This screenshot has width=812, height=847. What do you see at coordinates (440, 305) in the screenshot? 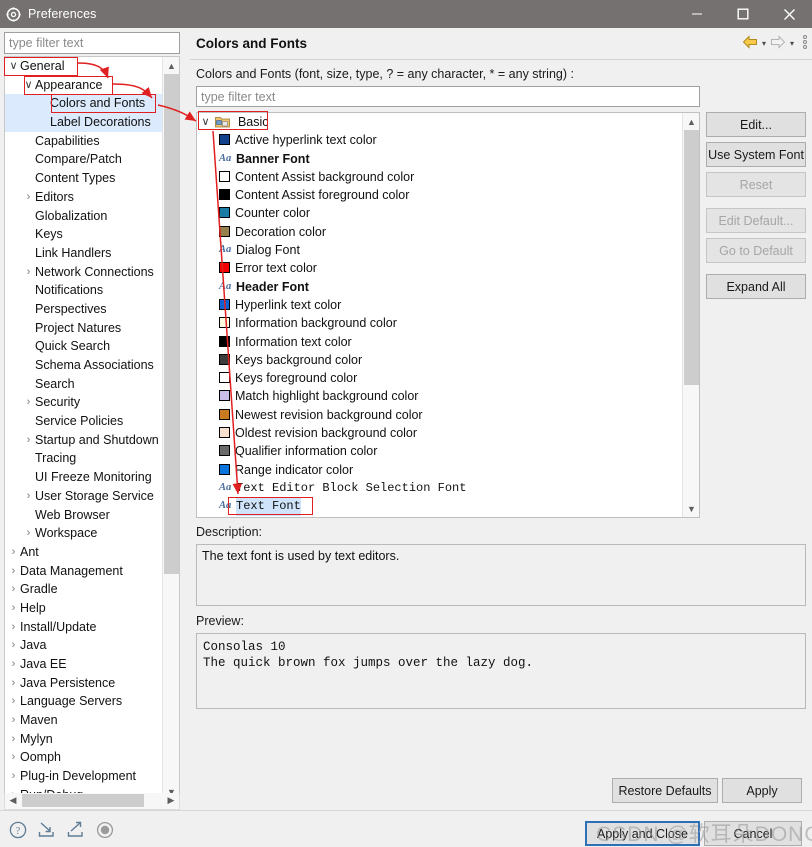
I see `list-item-hyperlink-text-color: Hyperlink text color` at bounding box center [440, 305].